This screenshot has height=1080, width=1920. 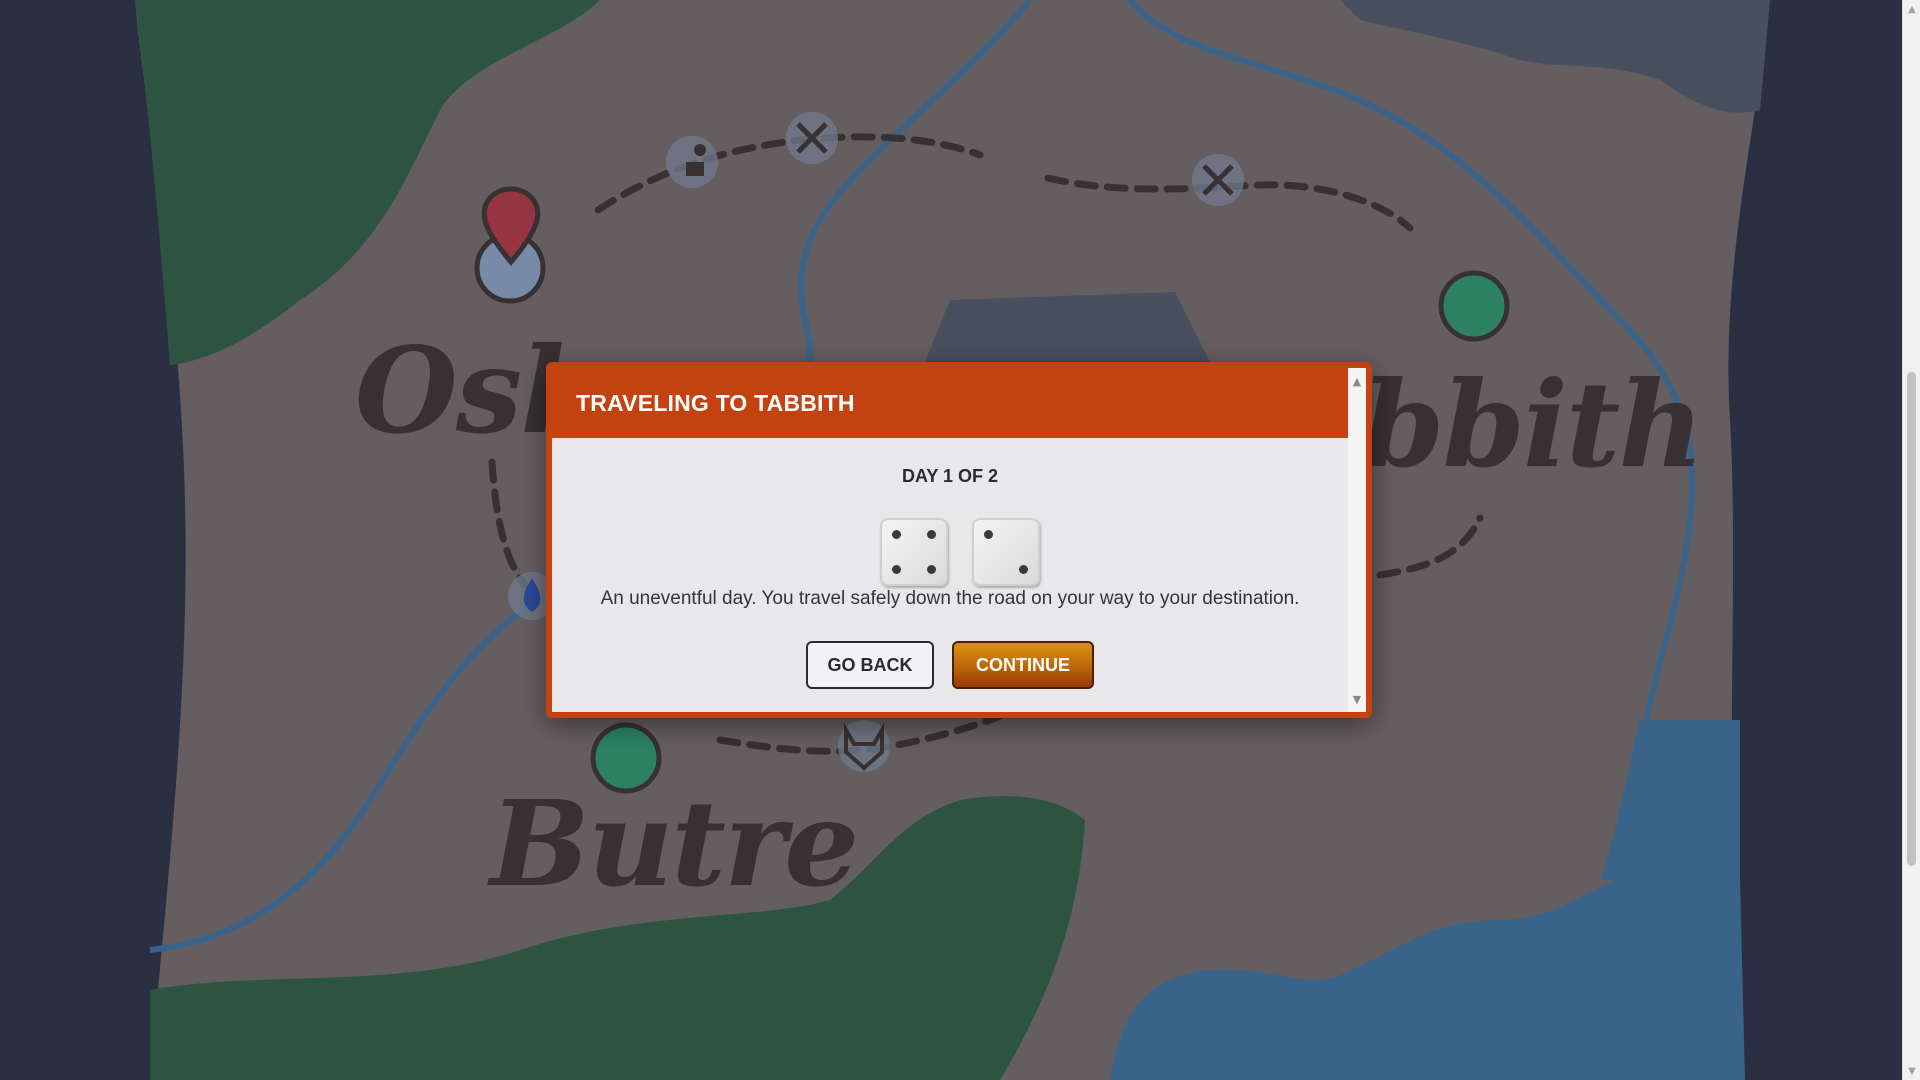 I want to click on scroll-up-arrow-icon: ▲, so click(x=1911, y=9).